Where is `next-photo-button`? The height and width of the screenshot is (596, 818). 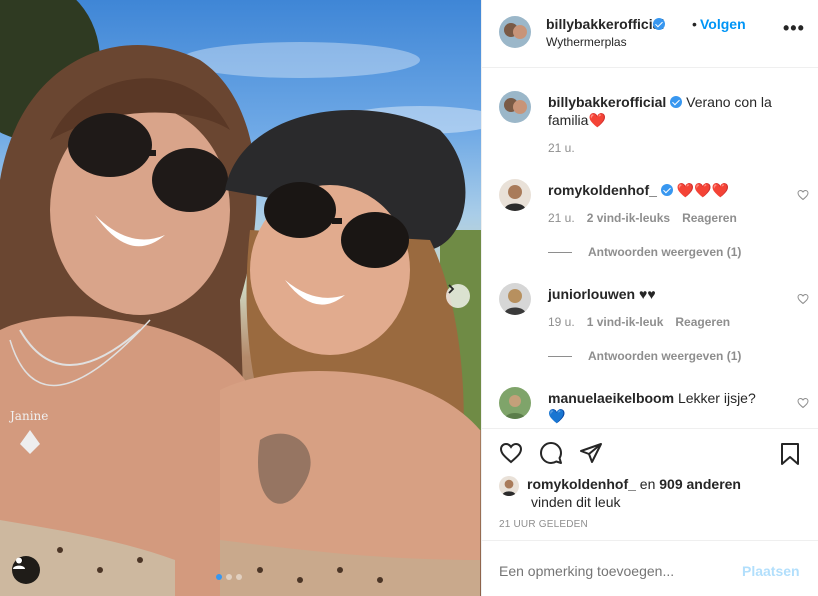
next-photo-button is located at coordinates (458, 296).